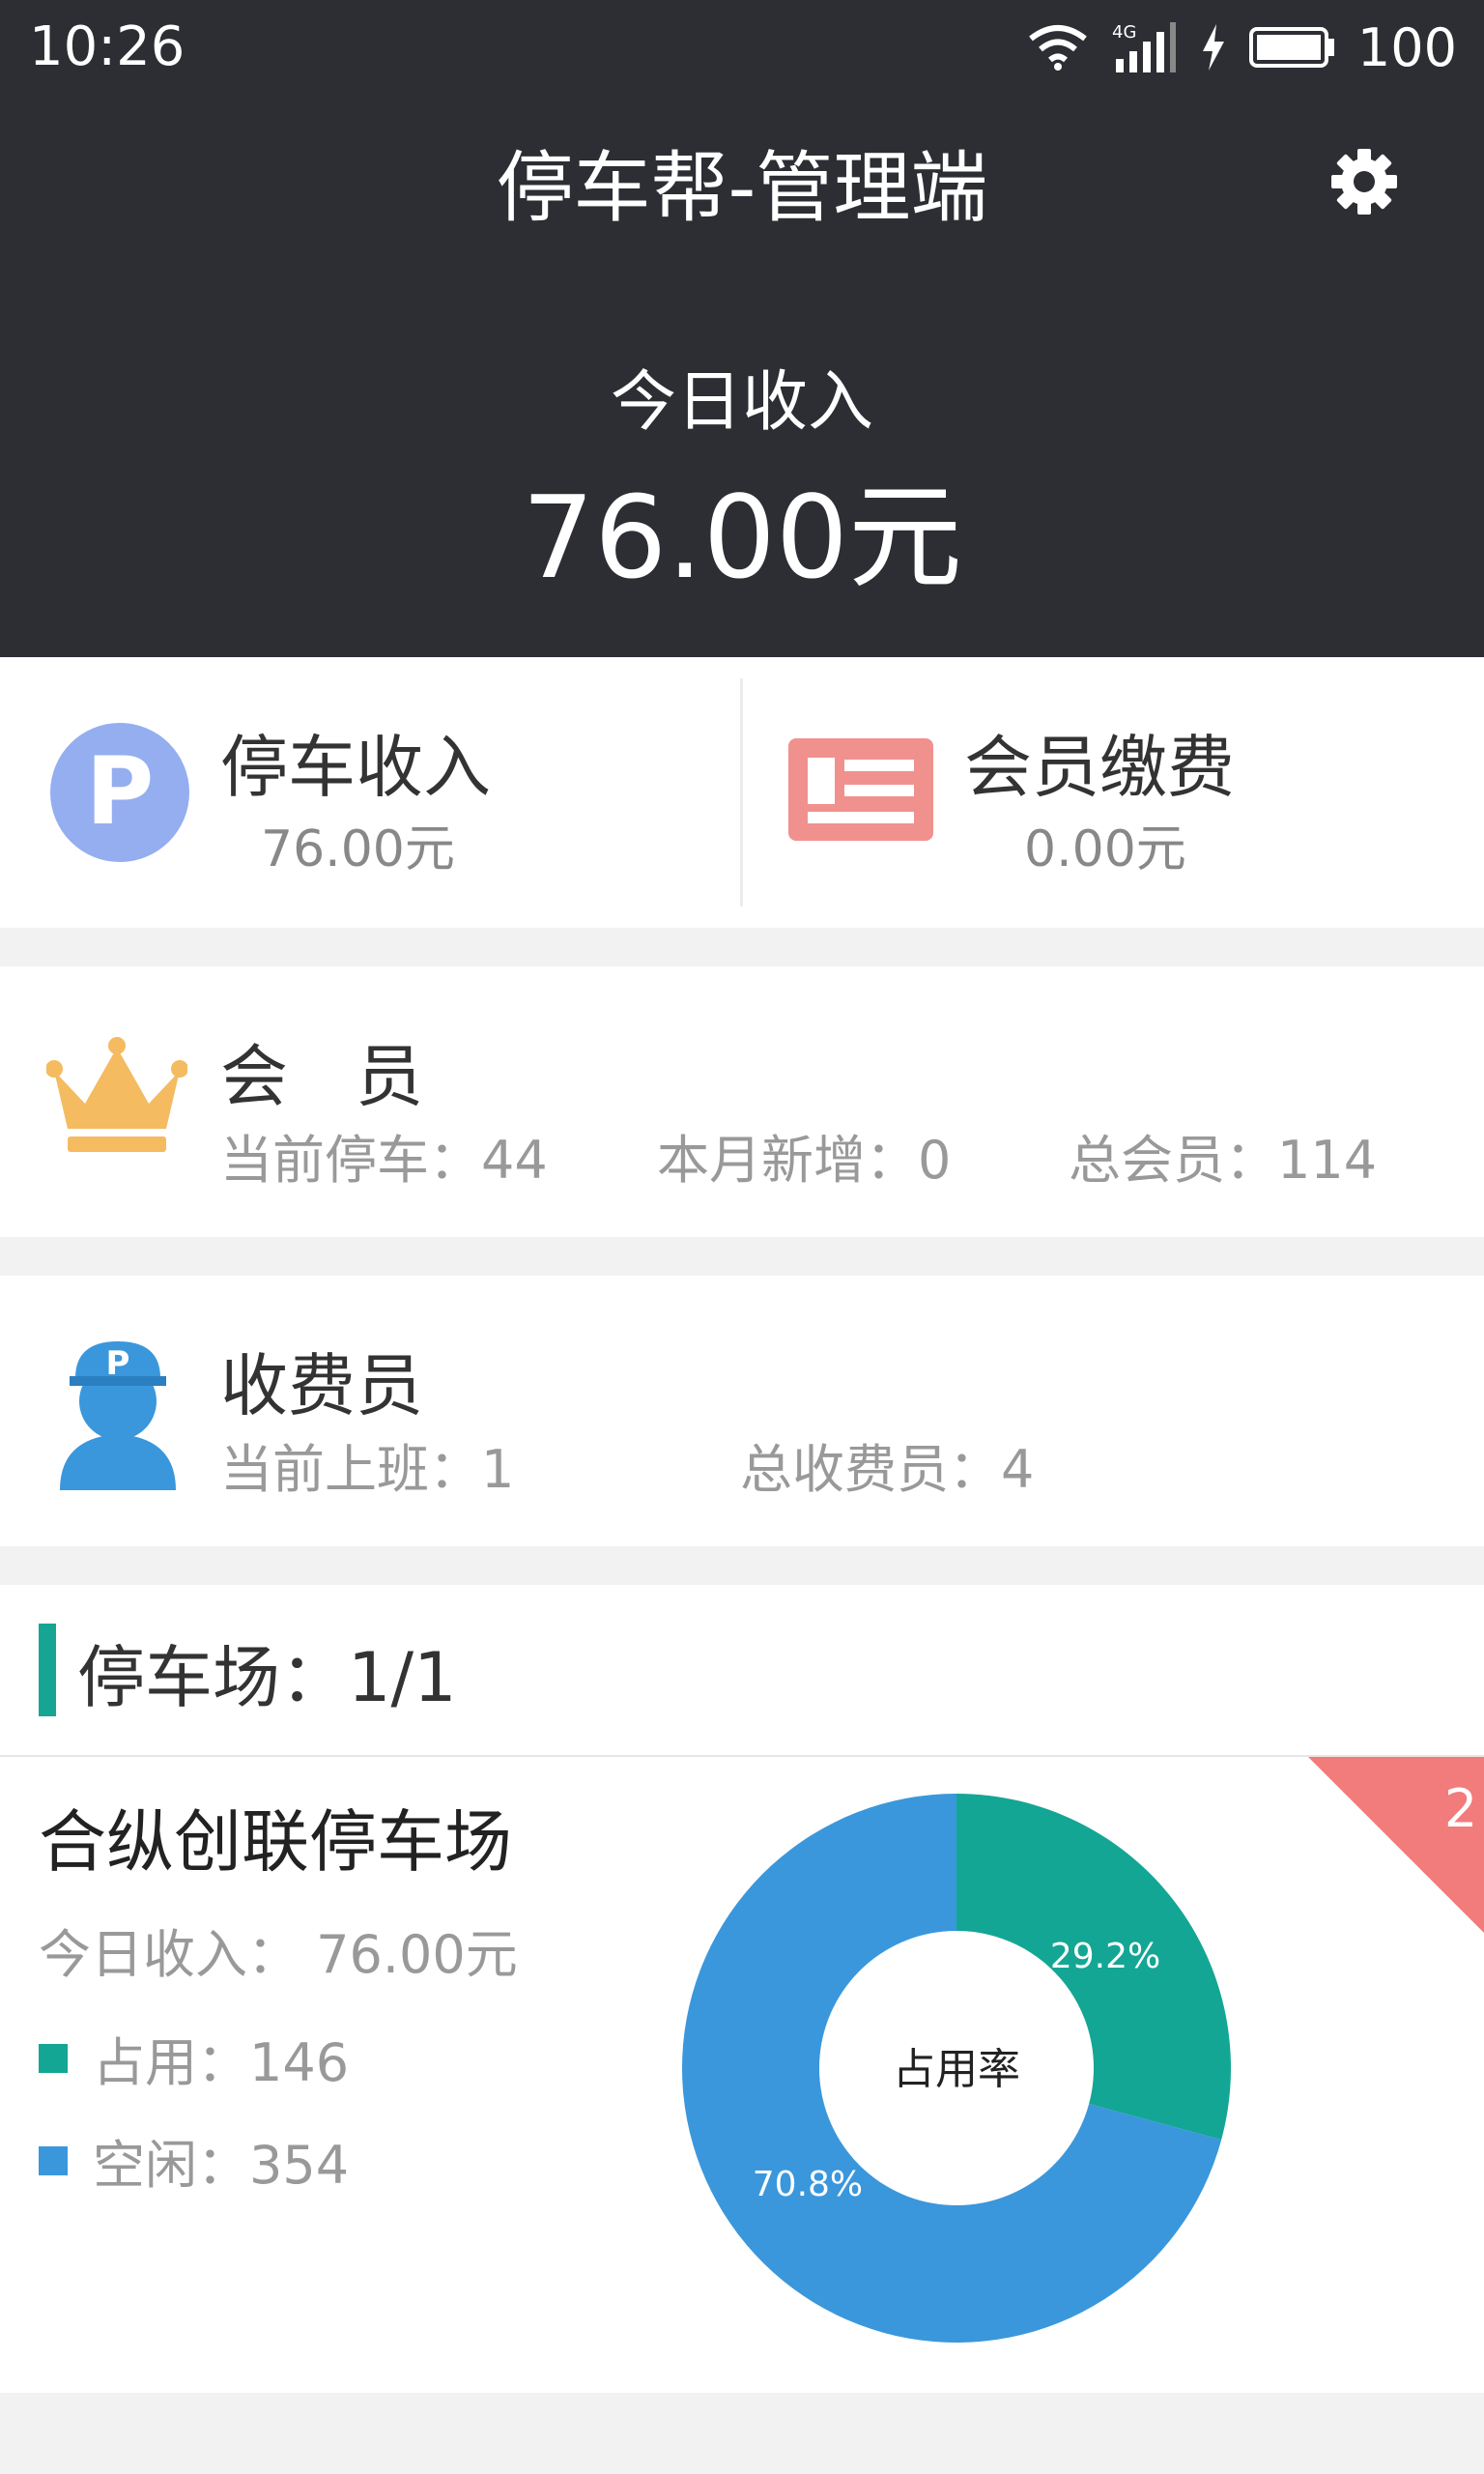 This screenshot has height=2474, width=1484. I want to click on status-time: 10:26, so click(107, 47).